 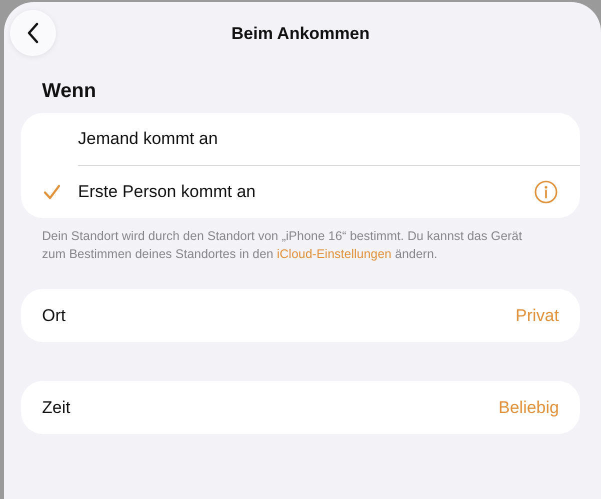 What do you see at coordinates (283, 245) in the screenshot?
I see `footnote-text: Dein Standort wird durch den Standort von „iPhone 16“ bestimmt. Du kannst das Gerät zum Bestimmen deines Standortes in den iCloud-Einstellungen ändern.` at bounding box center [283, 245].